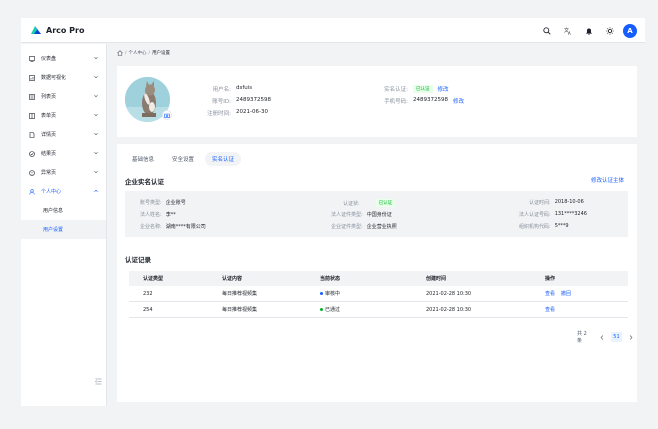 This screenshot has width=658, height=429. I want to click on column-header: 当前状态, so click(330, 279).